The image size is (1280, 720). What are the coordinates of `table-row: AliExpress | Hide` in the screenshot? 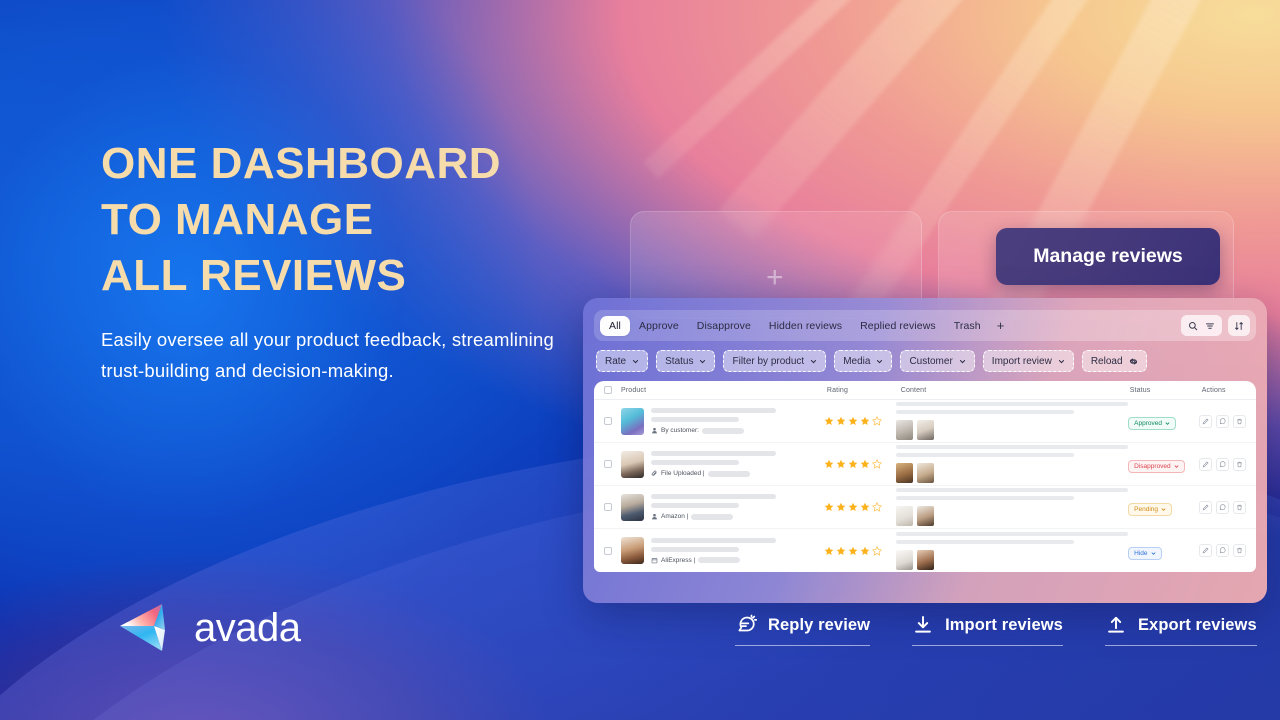 It's located at (925, 550).